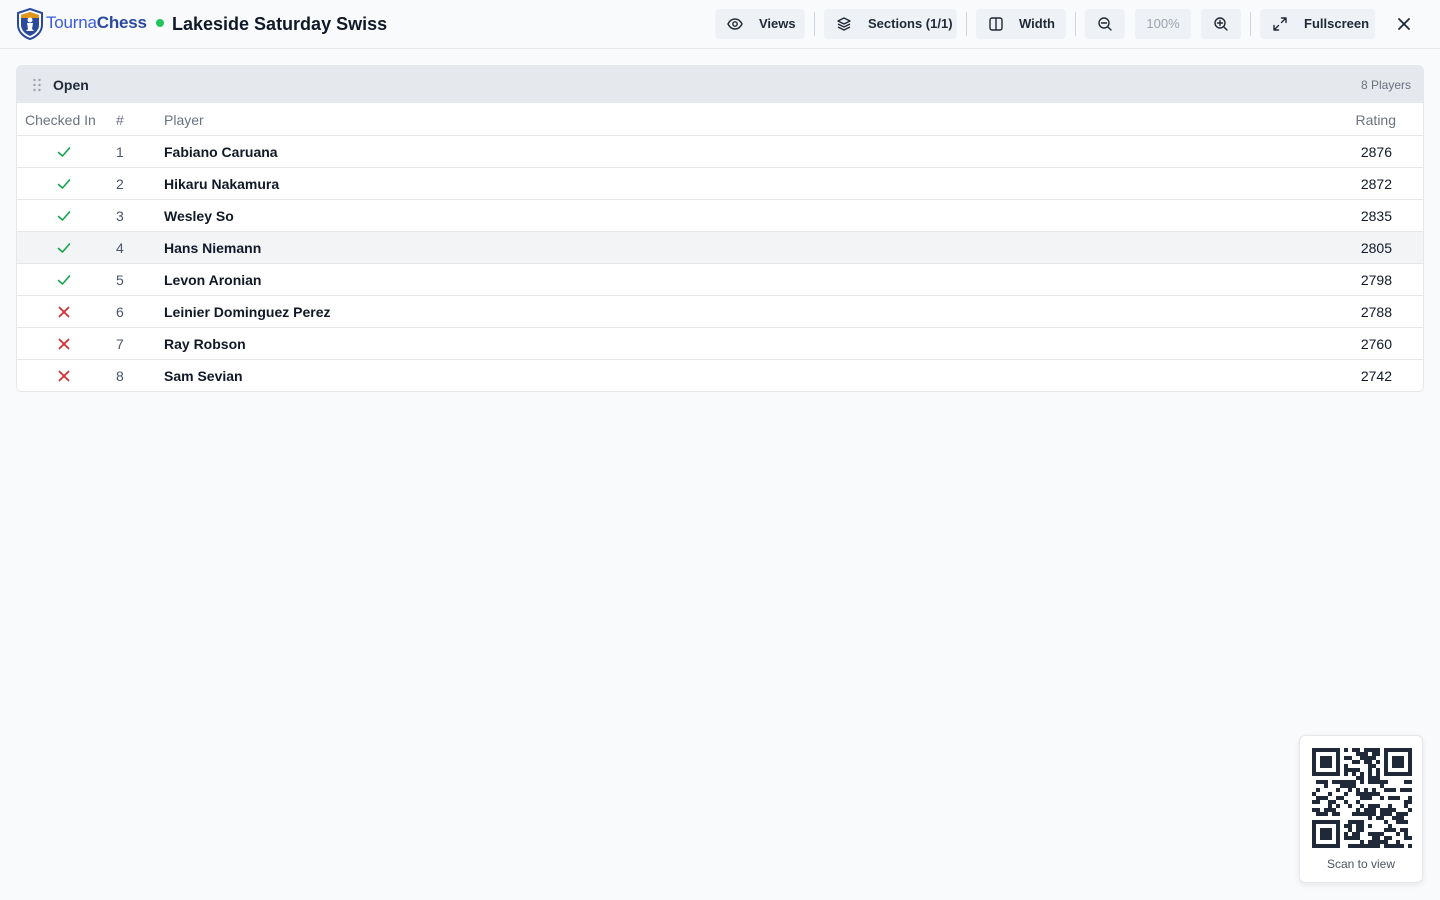 Image resolution: width=1440 pixels, height=900 pixels. Describe the element at coordinates (1376, 280) in the screenshot. I see `player-rating: 2798` at that location.